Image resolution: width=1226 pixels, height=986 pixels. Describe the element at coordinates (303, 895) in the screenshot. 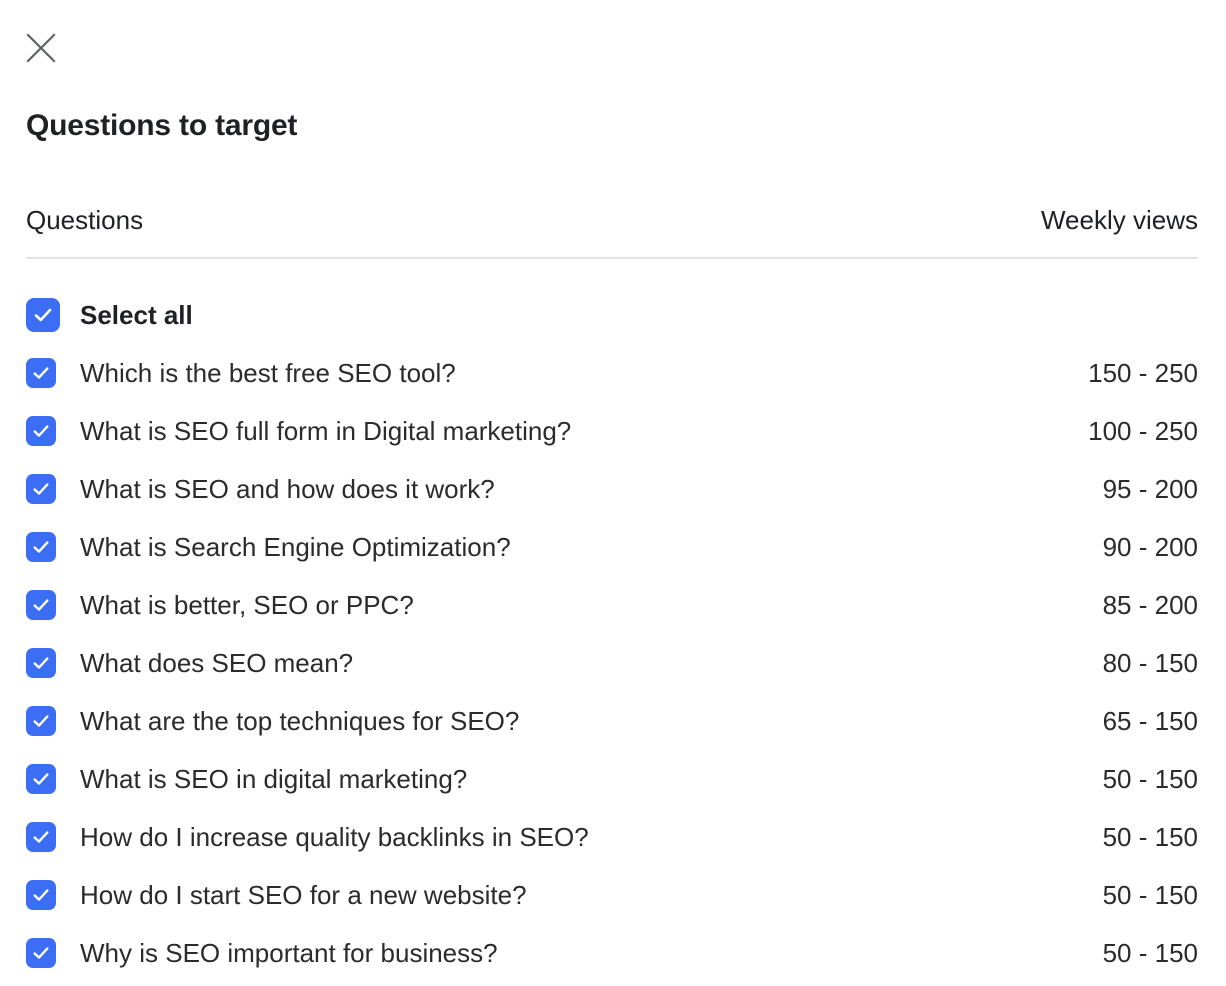

I see `question-label: How do I start SEO for a new website?` at that location.